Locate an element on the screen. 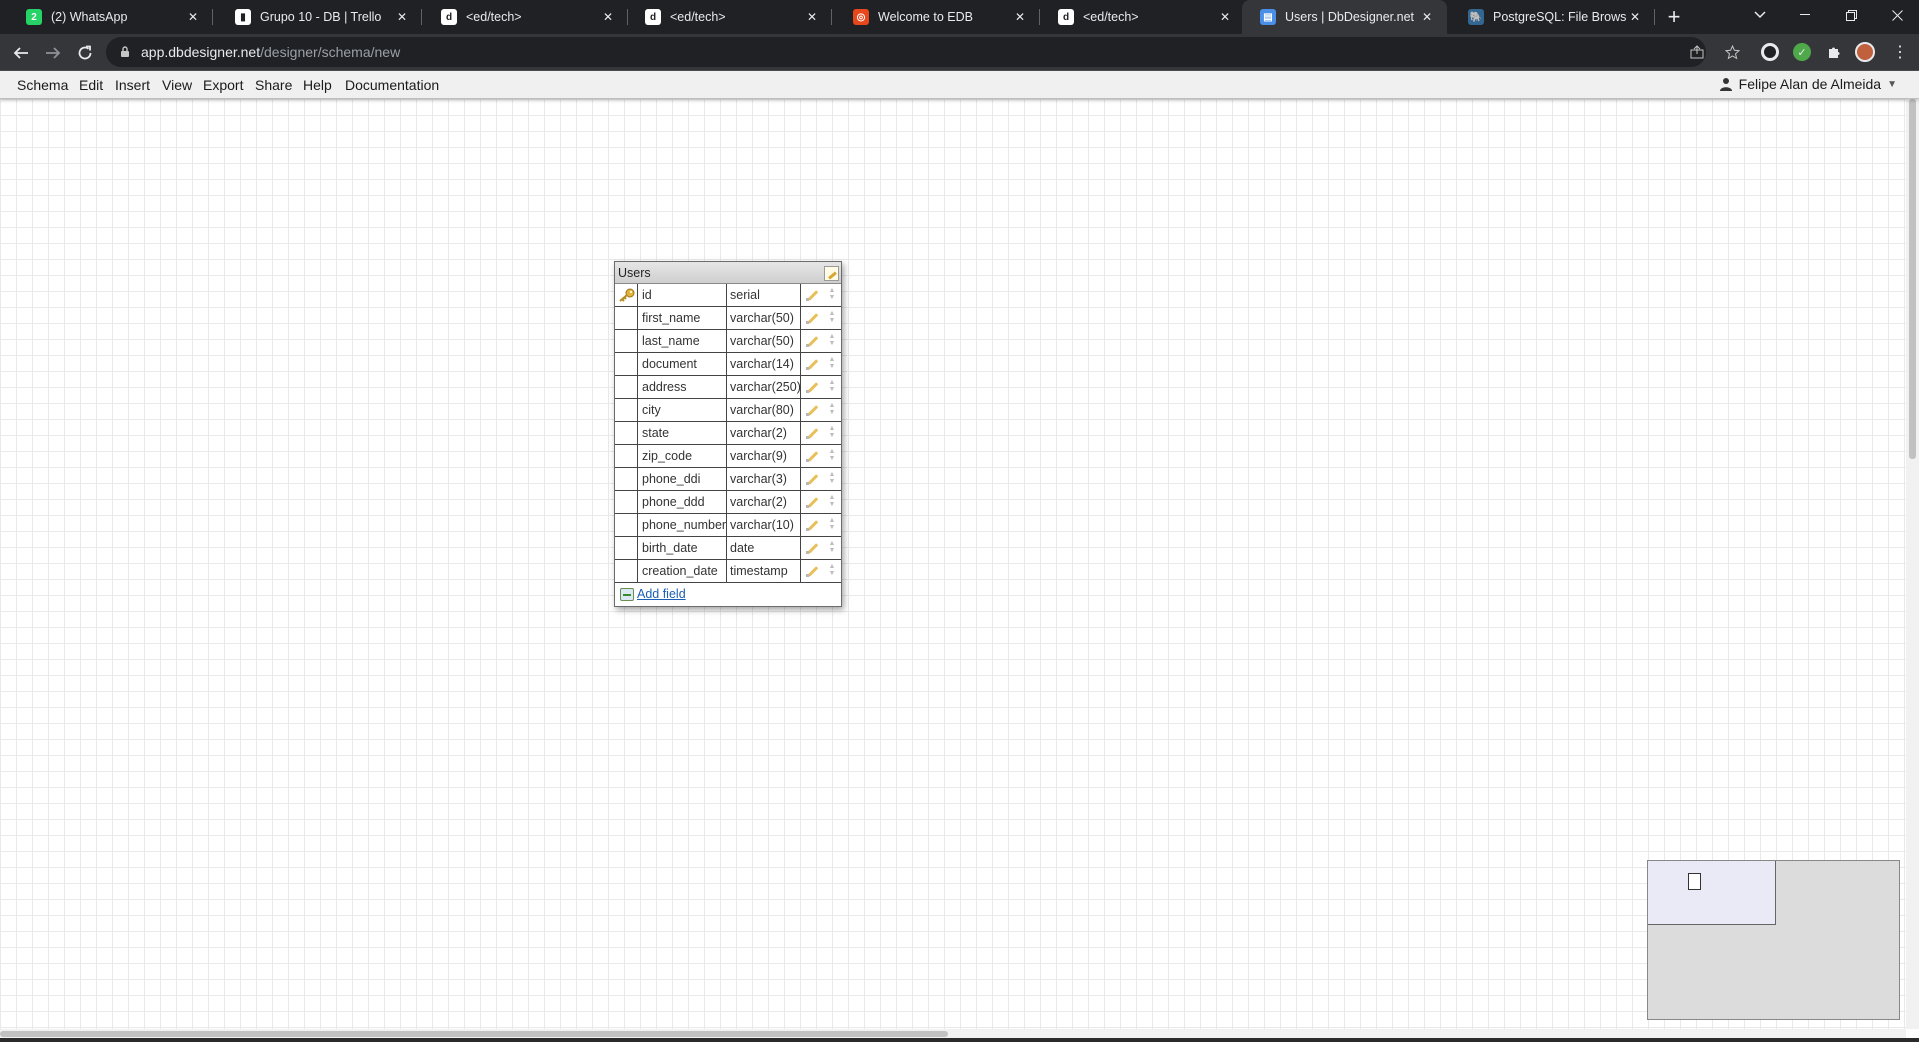 The width and height of the screenshot is (1919, 1042). tab-search-button is located at coordinates (1760, 15).